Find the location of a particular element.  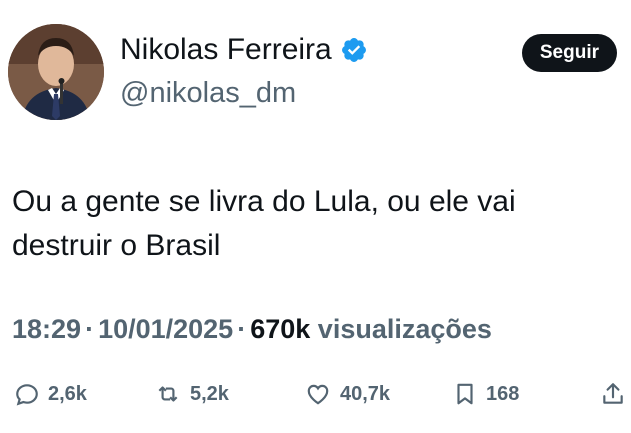

reply-count: 2,6k is located at coordinates (67, 393).